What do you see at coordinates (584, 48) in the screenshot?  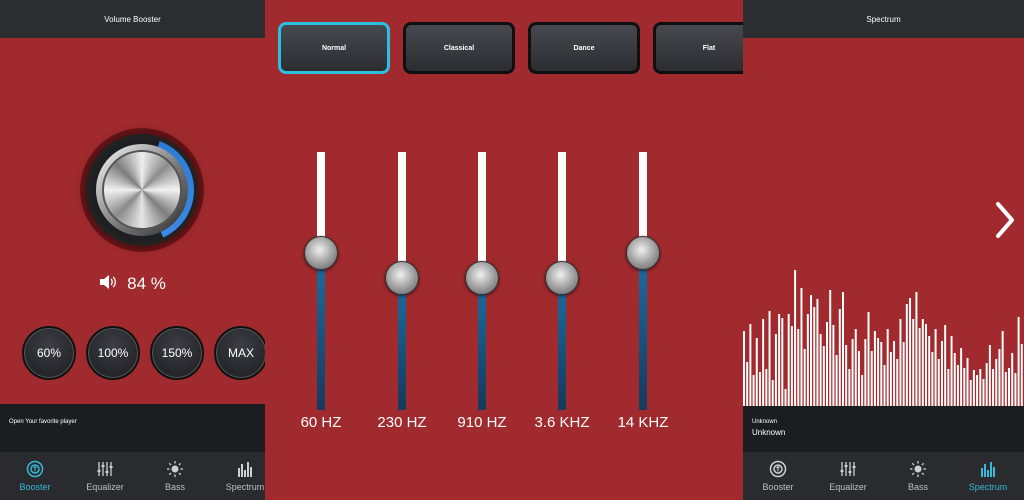 I see `eq-preset-dance: Dance` at bounding box center [584, 48].